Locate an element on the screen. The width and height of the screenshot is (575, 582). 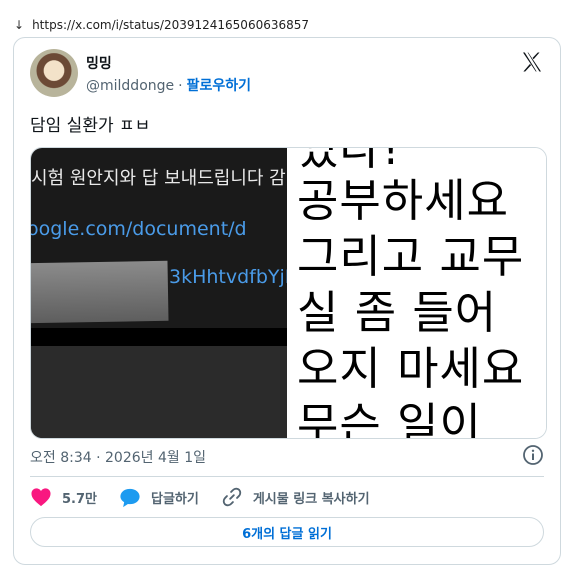
reply-label: 답글하기 is located at coordinates (175, 499).